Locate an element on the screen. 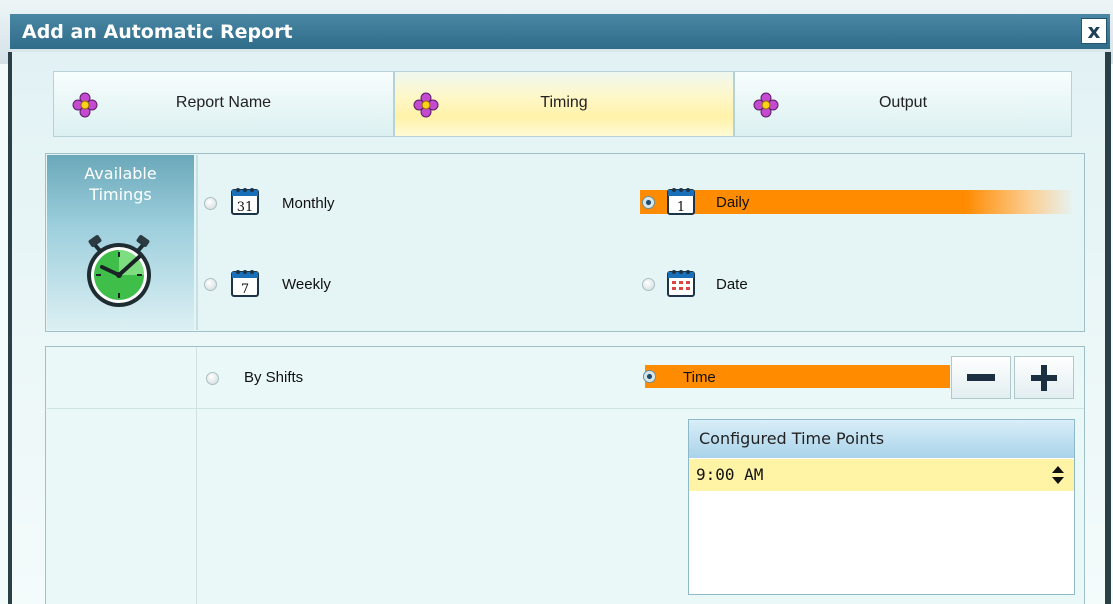 The width and height of the screenshot is (1113, 604). time-radio is located at coordinates (649, 376).